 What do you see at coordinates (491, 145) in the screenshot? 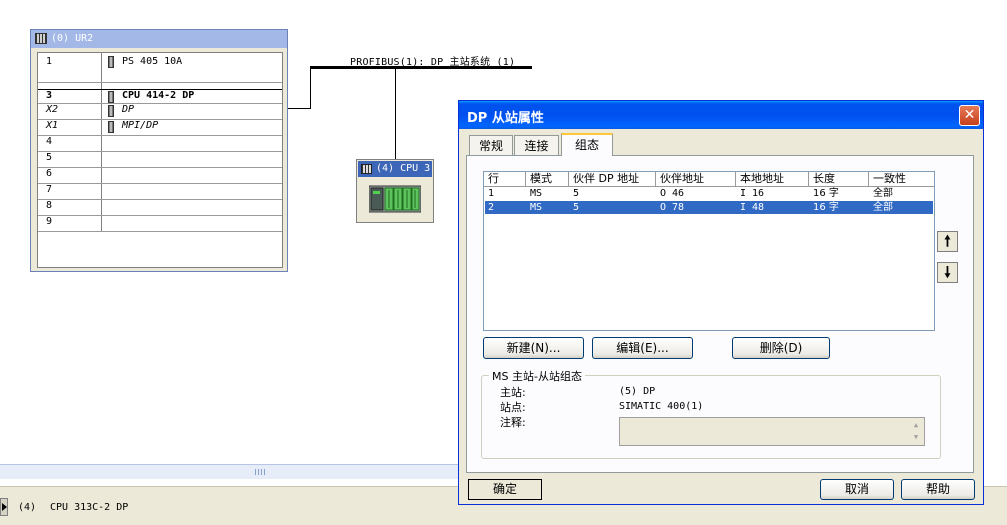
I see `tab-general: 常规` at bounding box center [491, 145].